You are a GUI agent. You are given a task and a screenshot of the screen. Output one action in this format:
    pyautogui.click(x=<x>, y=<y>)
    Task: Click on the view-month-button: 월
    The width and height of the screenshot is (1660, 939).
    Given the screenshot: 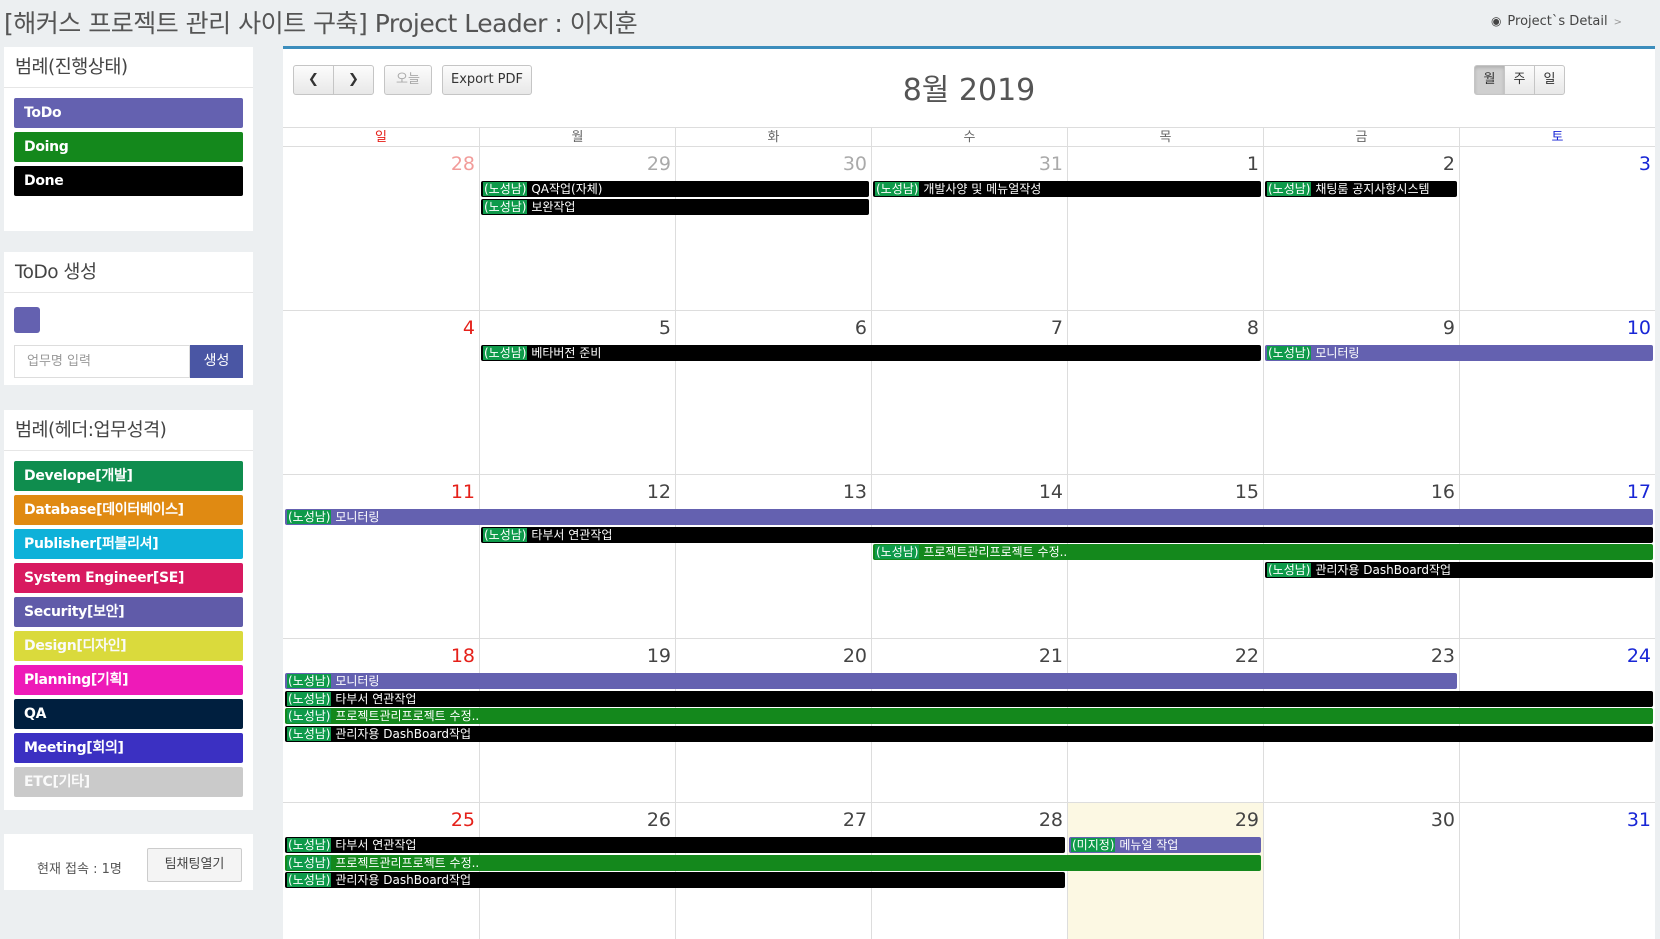 What is the action you would take?
    pyautogui.click(x=1489, y=80)
    